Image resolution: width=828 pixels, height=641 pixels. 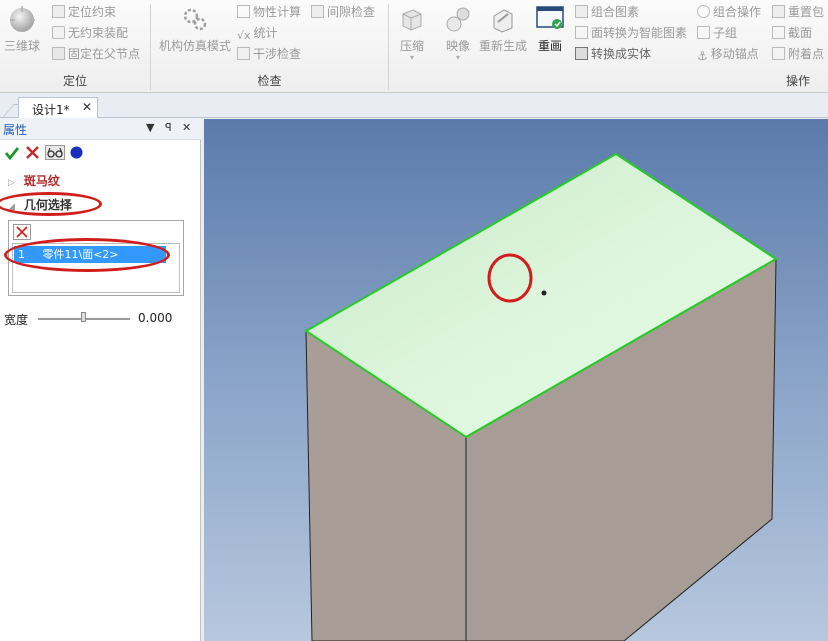 I want to click on regenerate-button: 重新生成, so click(x=503, y=29).